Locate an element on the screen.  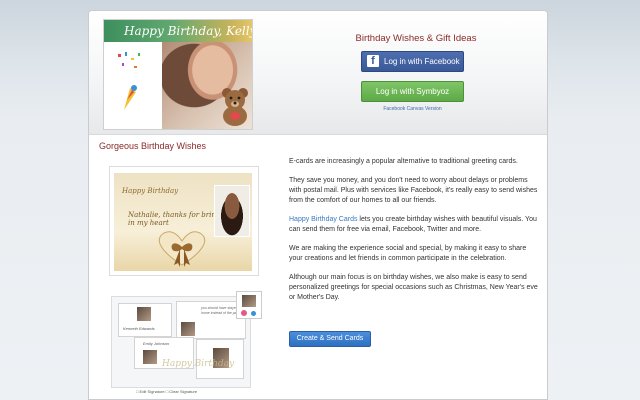
facebook-icon: f is located at coordinates (373, 61).